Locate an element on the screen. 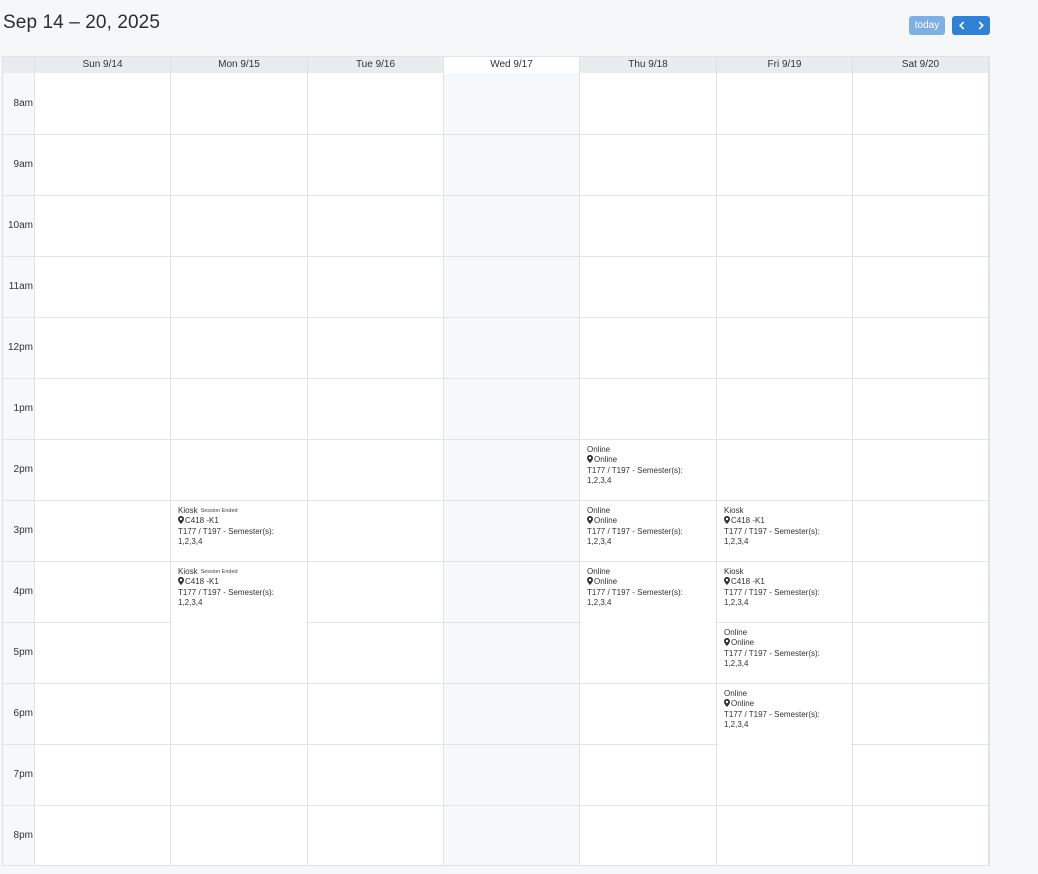 The width and height of the screenshot is (1038, 874). day-header: Mon 9/15 is located at coordinates (239, 65).